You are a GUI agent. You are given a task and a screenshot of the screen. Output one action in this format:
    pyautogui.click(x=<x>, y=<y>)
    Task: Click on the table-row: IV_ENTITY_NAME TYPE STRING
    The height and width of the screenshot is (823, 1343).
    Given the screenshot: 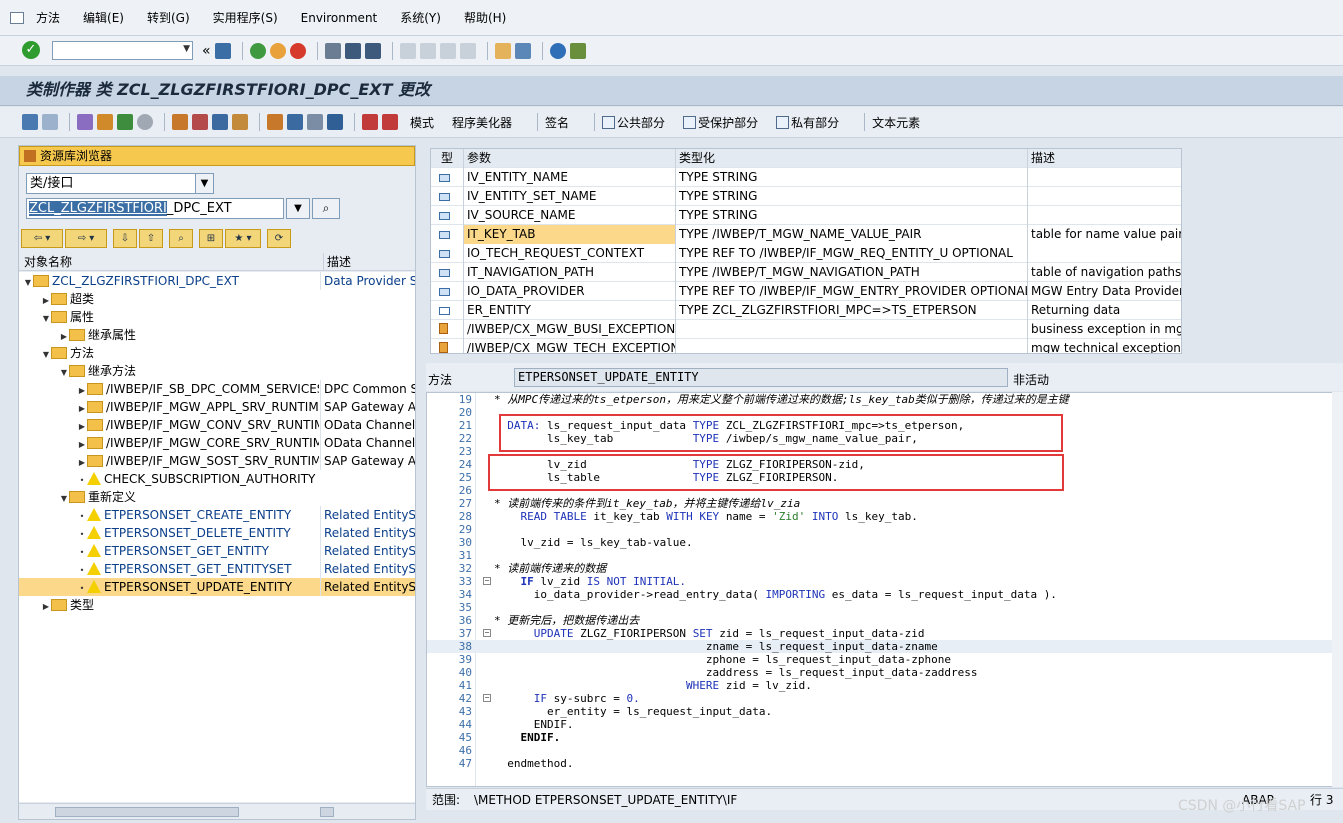 What is the action you would take?
    pyautogui.click(x=806, y=177)
    